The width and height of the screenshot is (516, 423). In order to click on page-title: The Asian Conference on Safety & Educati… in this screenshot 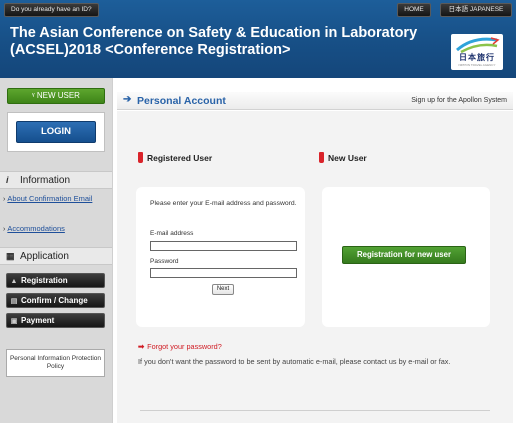, I will do `click(220, 42)`.